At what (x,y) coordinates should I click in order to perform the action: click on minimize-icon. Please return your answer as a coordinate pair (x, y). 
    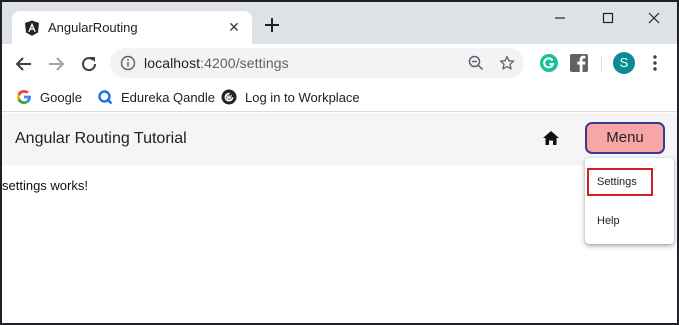
    Looking at the image, I should click on (560, 18).